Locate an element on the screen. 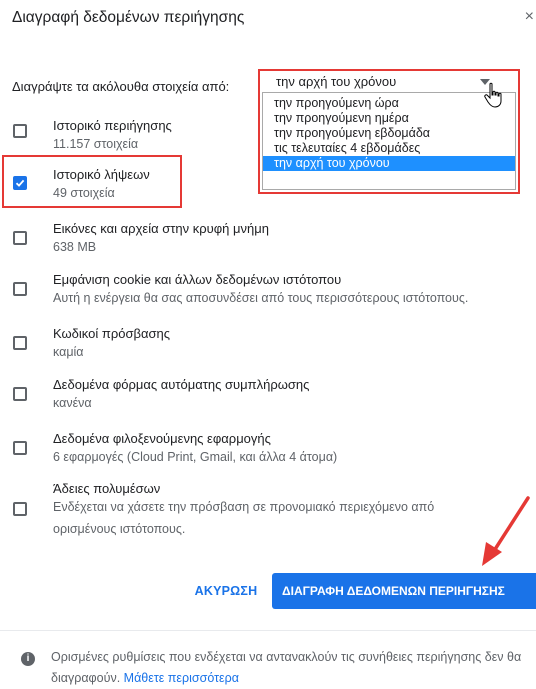 This screenshot has width=536, height=689. option-subtitle-line2: ορισμένους ιστότοπους. is located at coordinates (119, 529).